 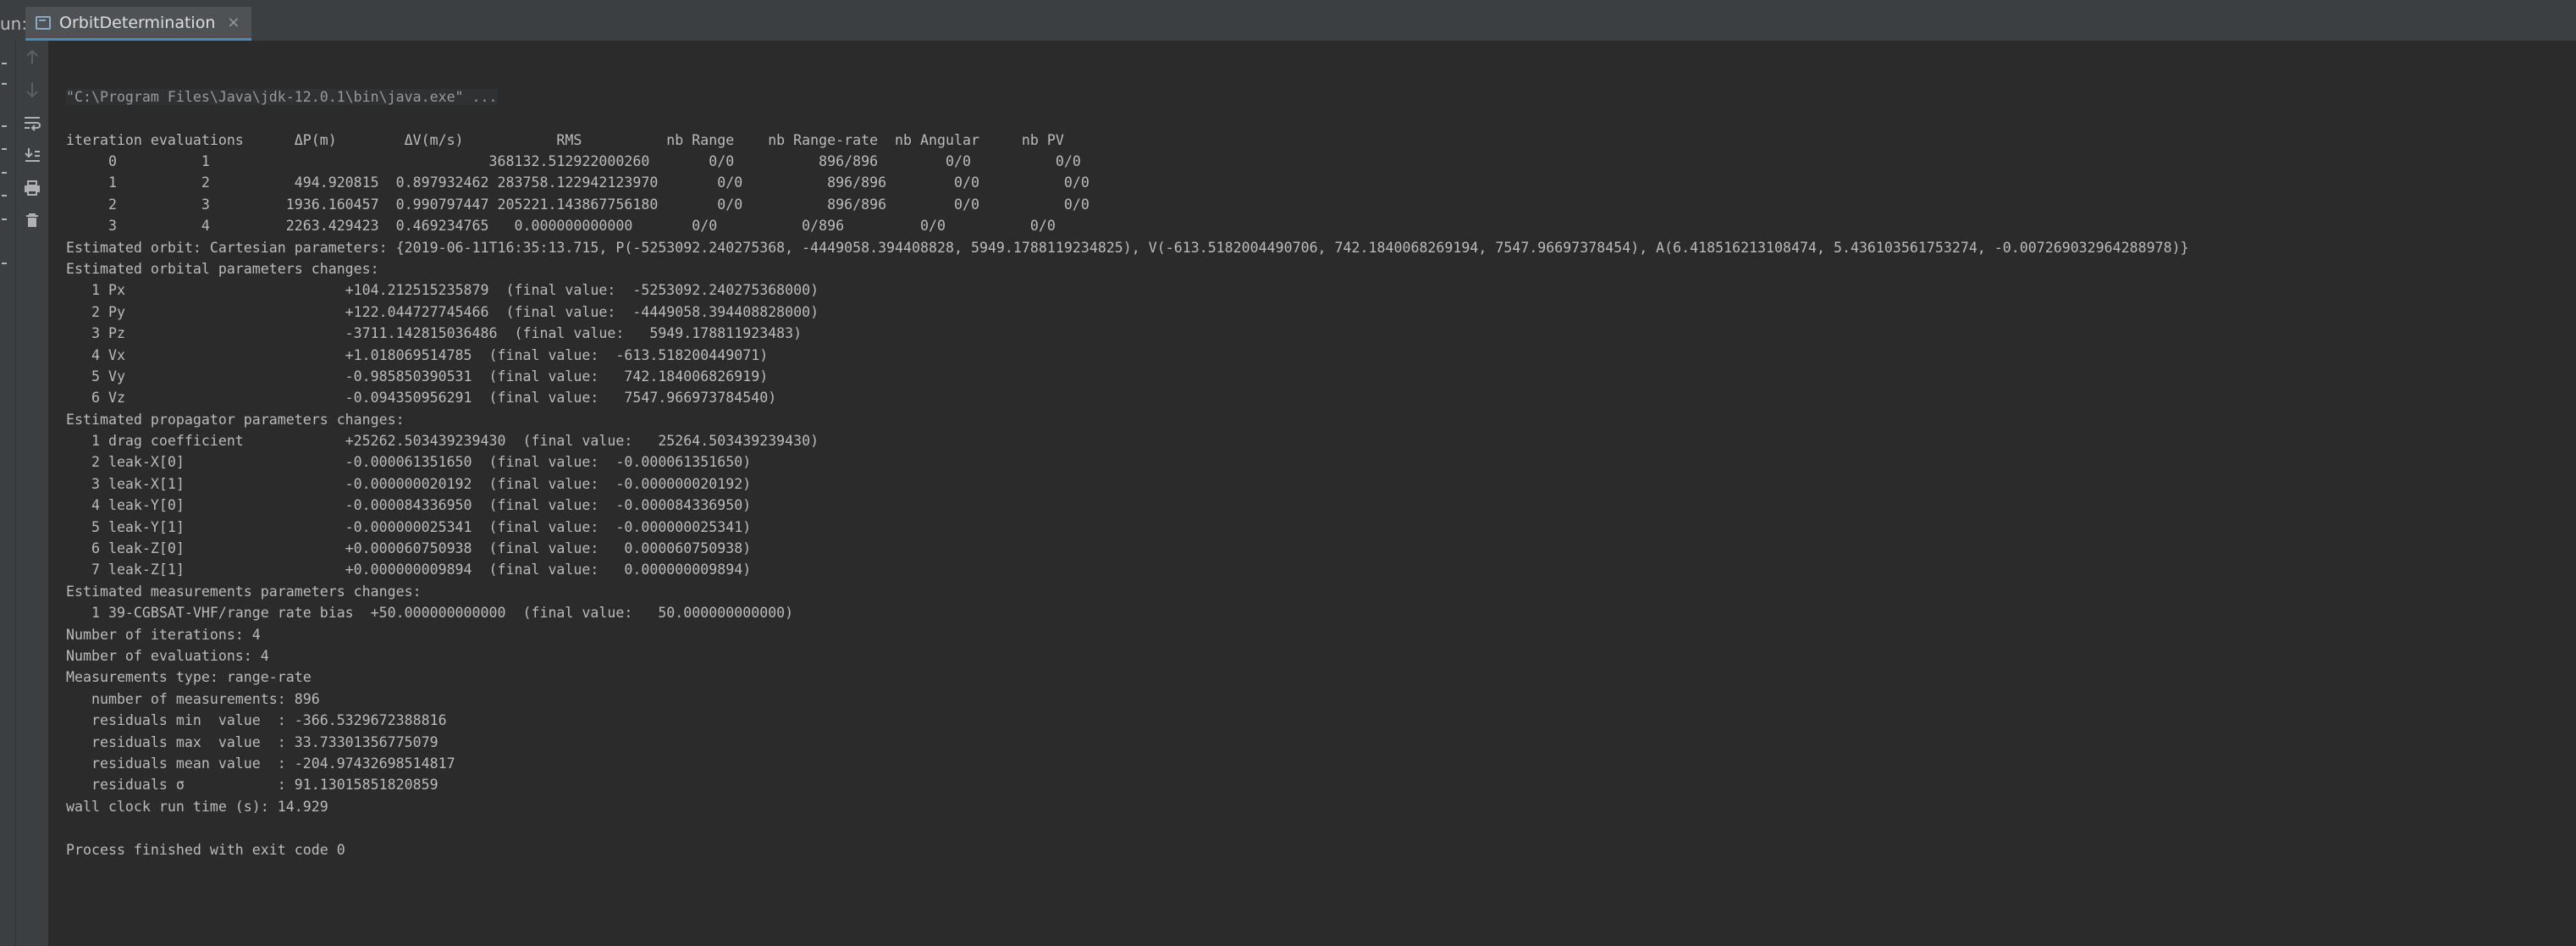 I want to click on console-line: number of measurements: 896, so click(x=193, y=698).